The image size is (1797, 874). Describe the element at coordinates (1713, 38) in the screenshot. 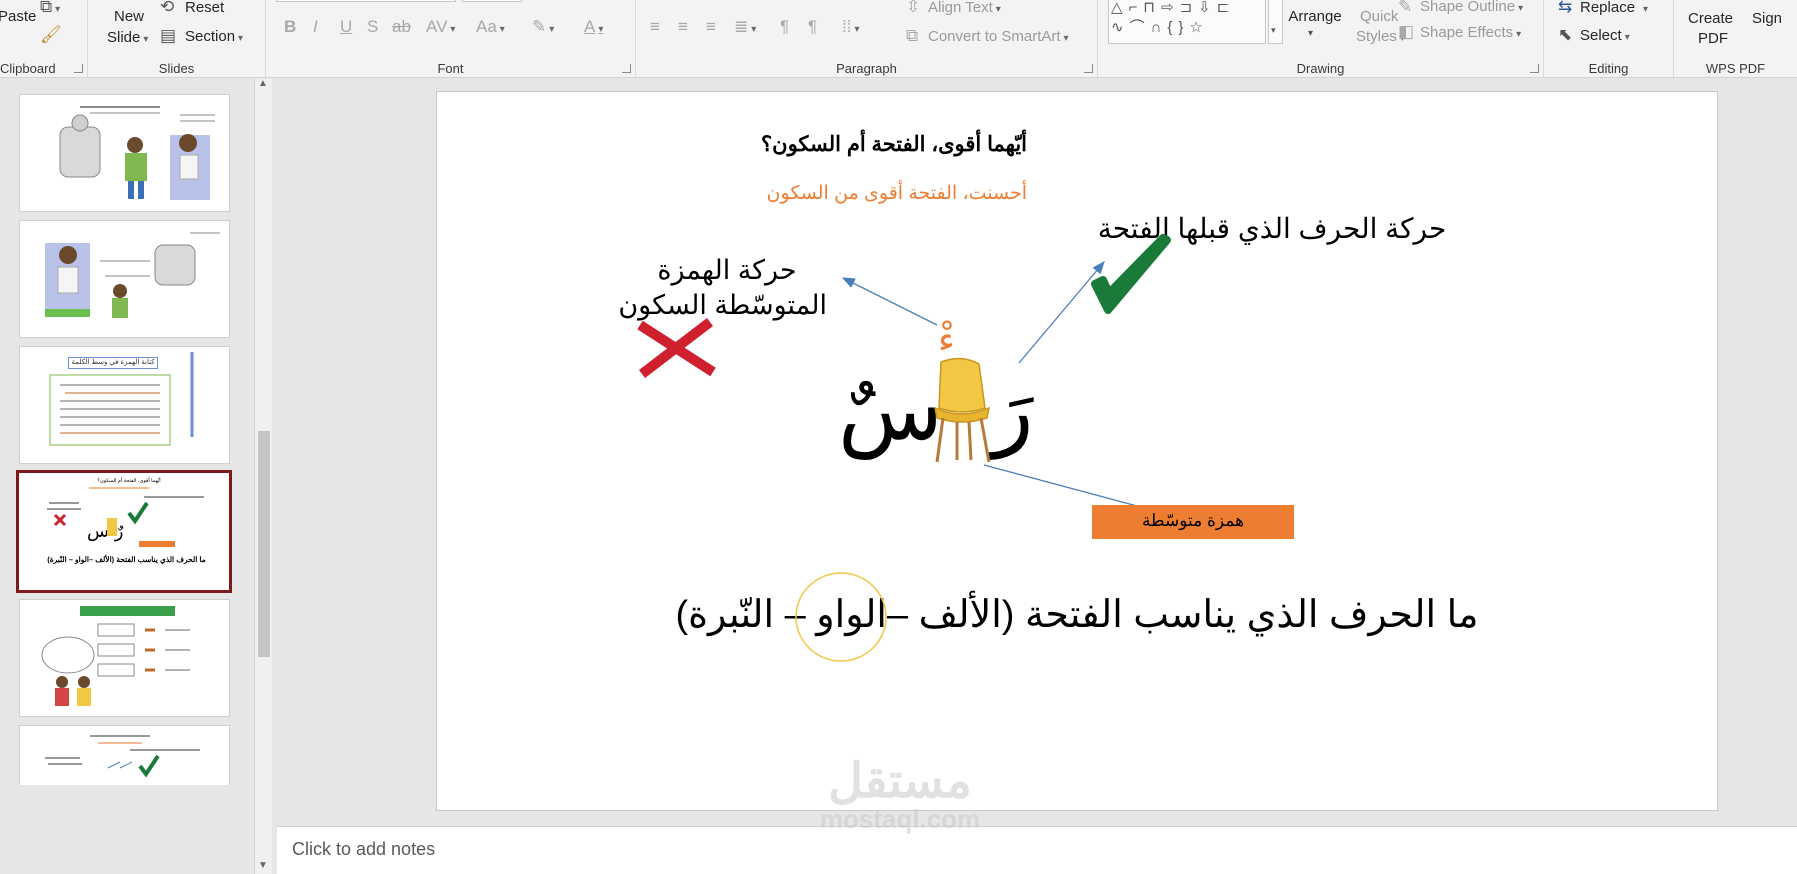

I see `create-pdf-label: PDF` at that location.